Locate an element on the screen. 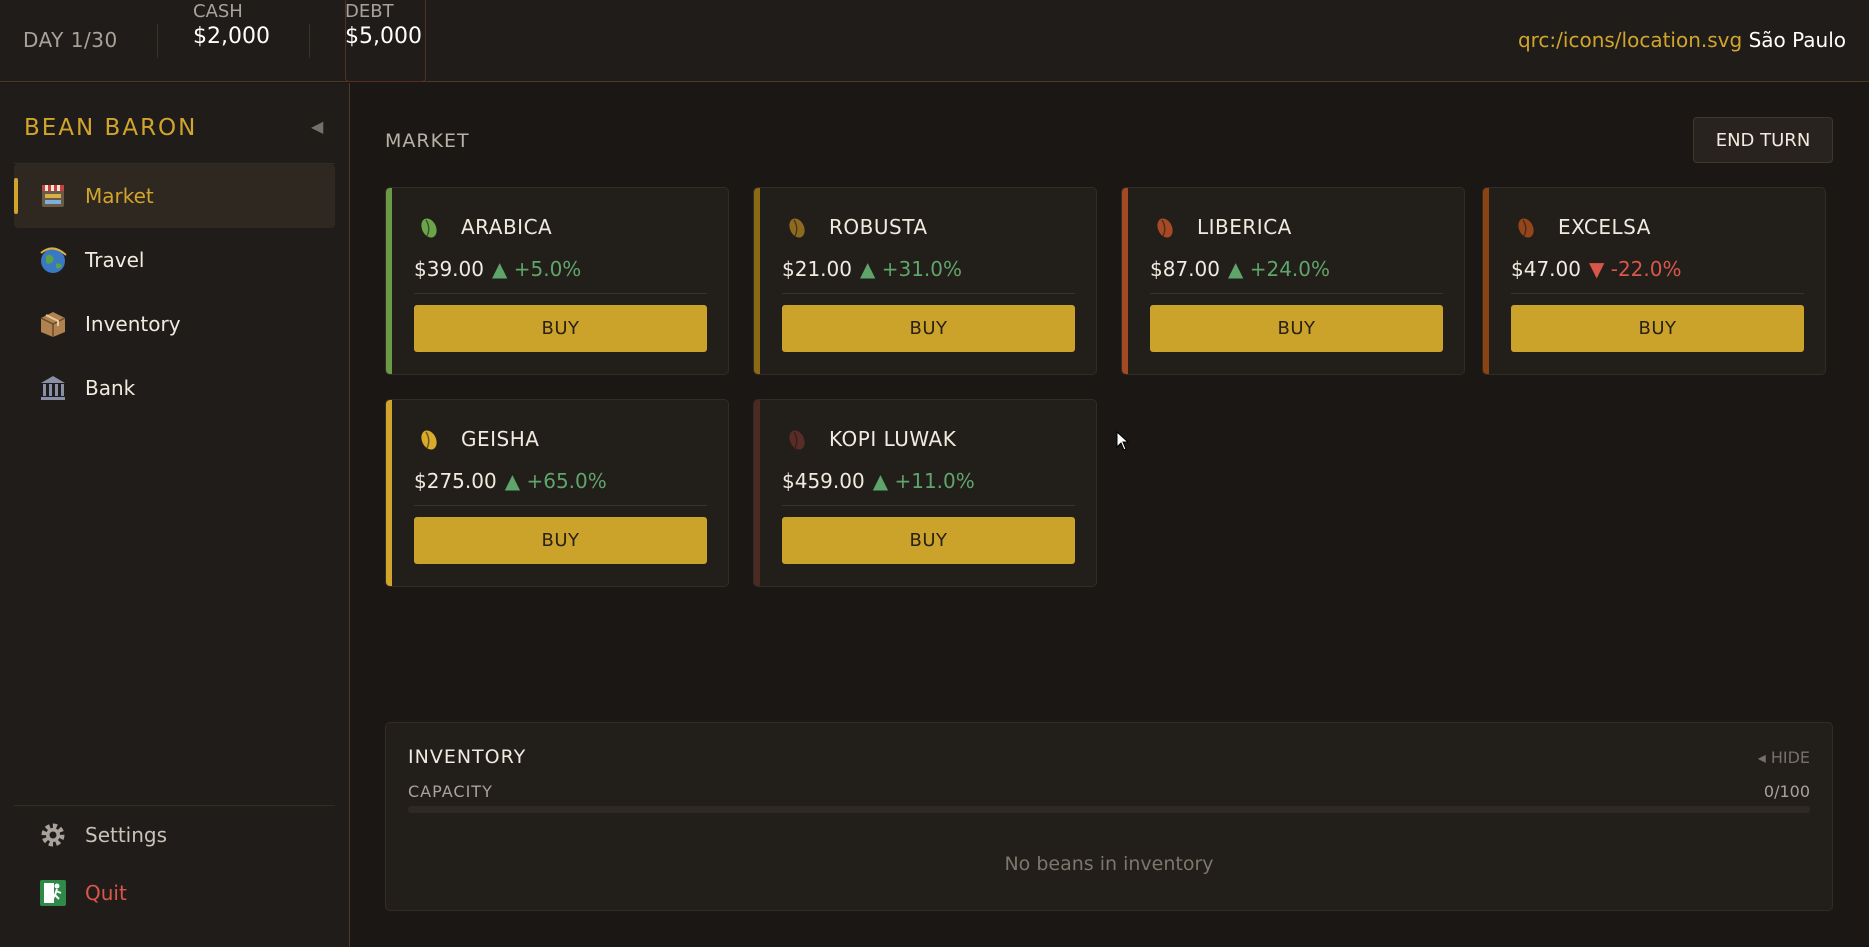 This screenshot has width=1869, height=947. bean-price-change: ▲ +24.0% is located at coordinates (1279, 269).